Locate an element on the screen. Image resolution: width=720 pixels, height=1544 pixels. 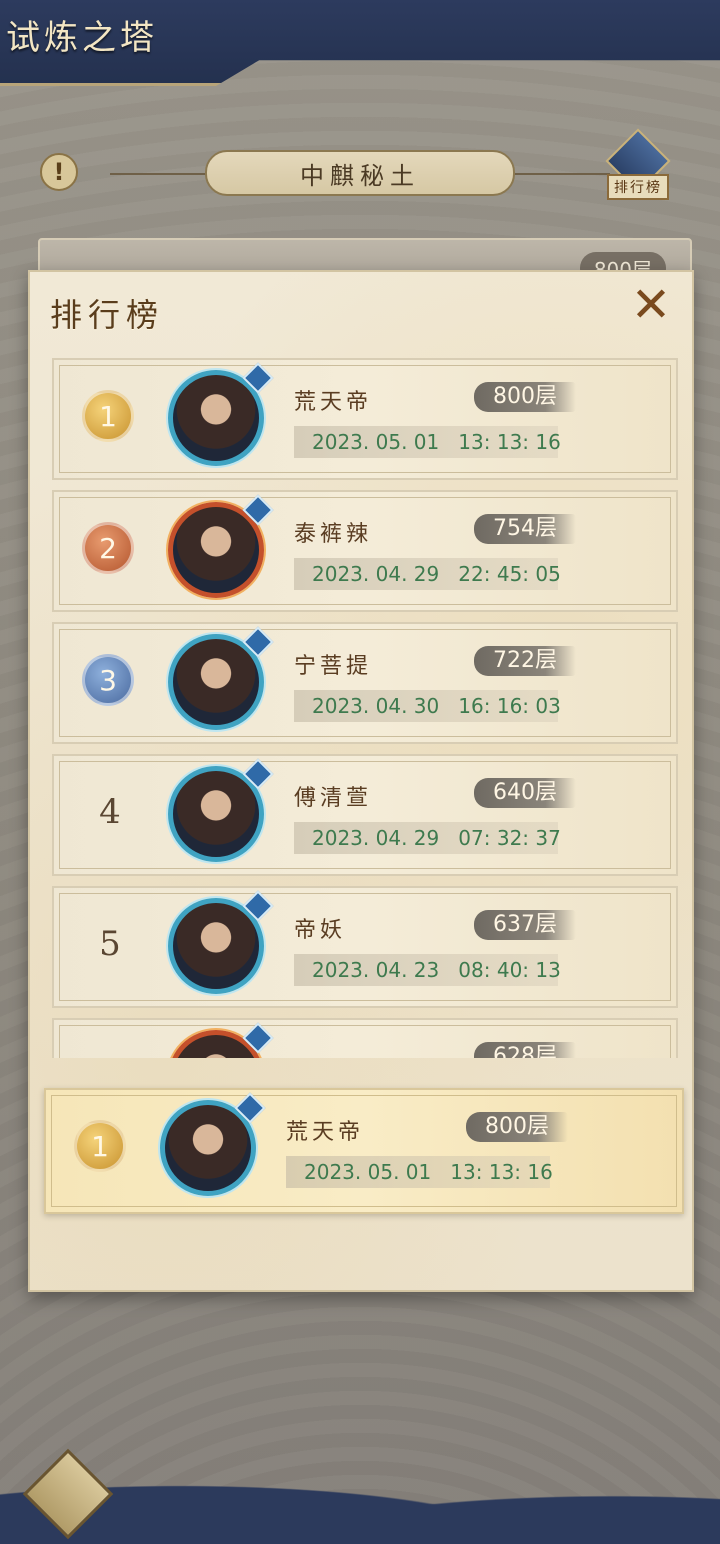
ranking-row: 628层 is located at coordinates (365, 1038).